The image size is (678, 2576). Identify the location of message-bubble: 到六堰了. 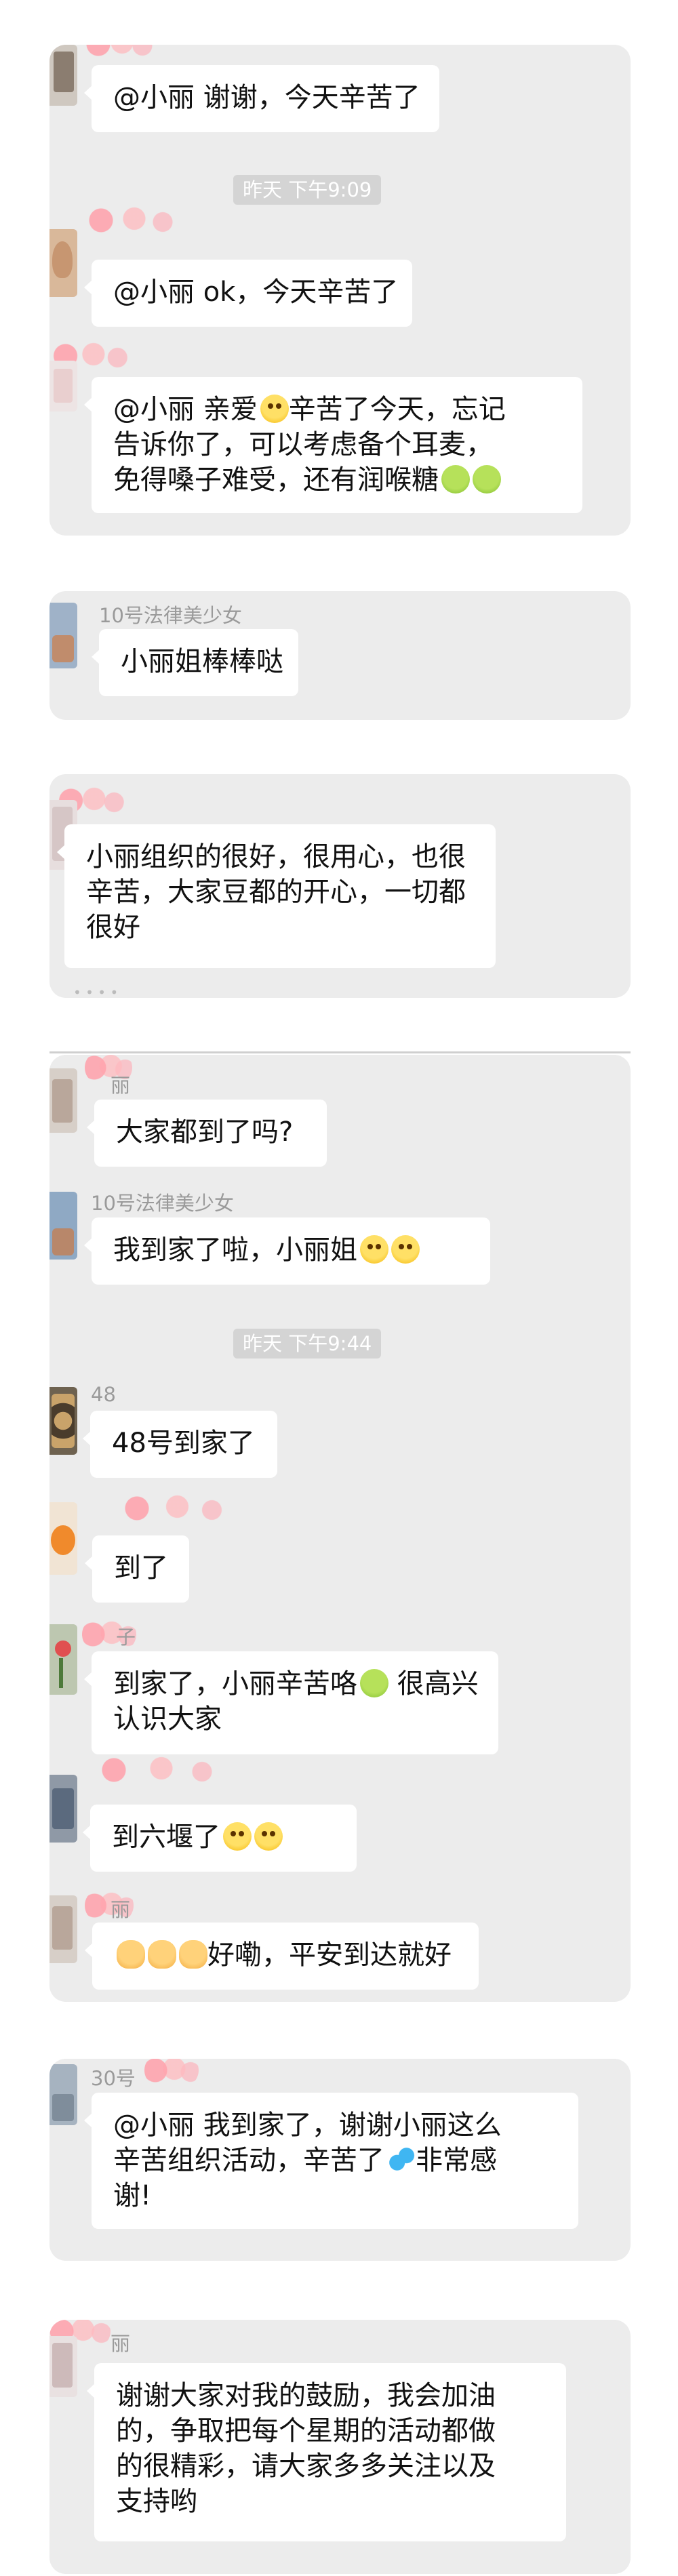
(220, 1838).